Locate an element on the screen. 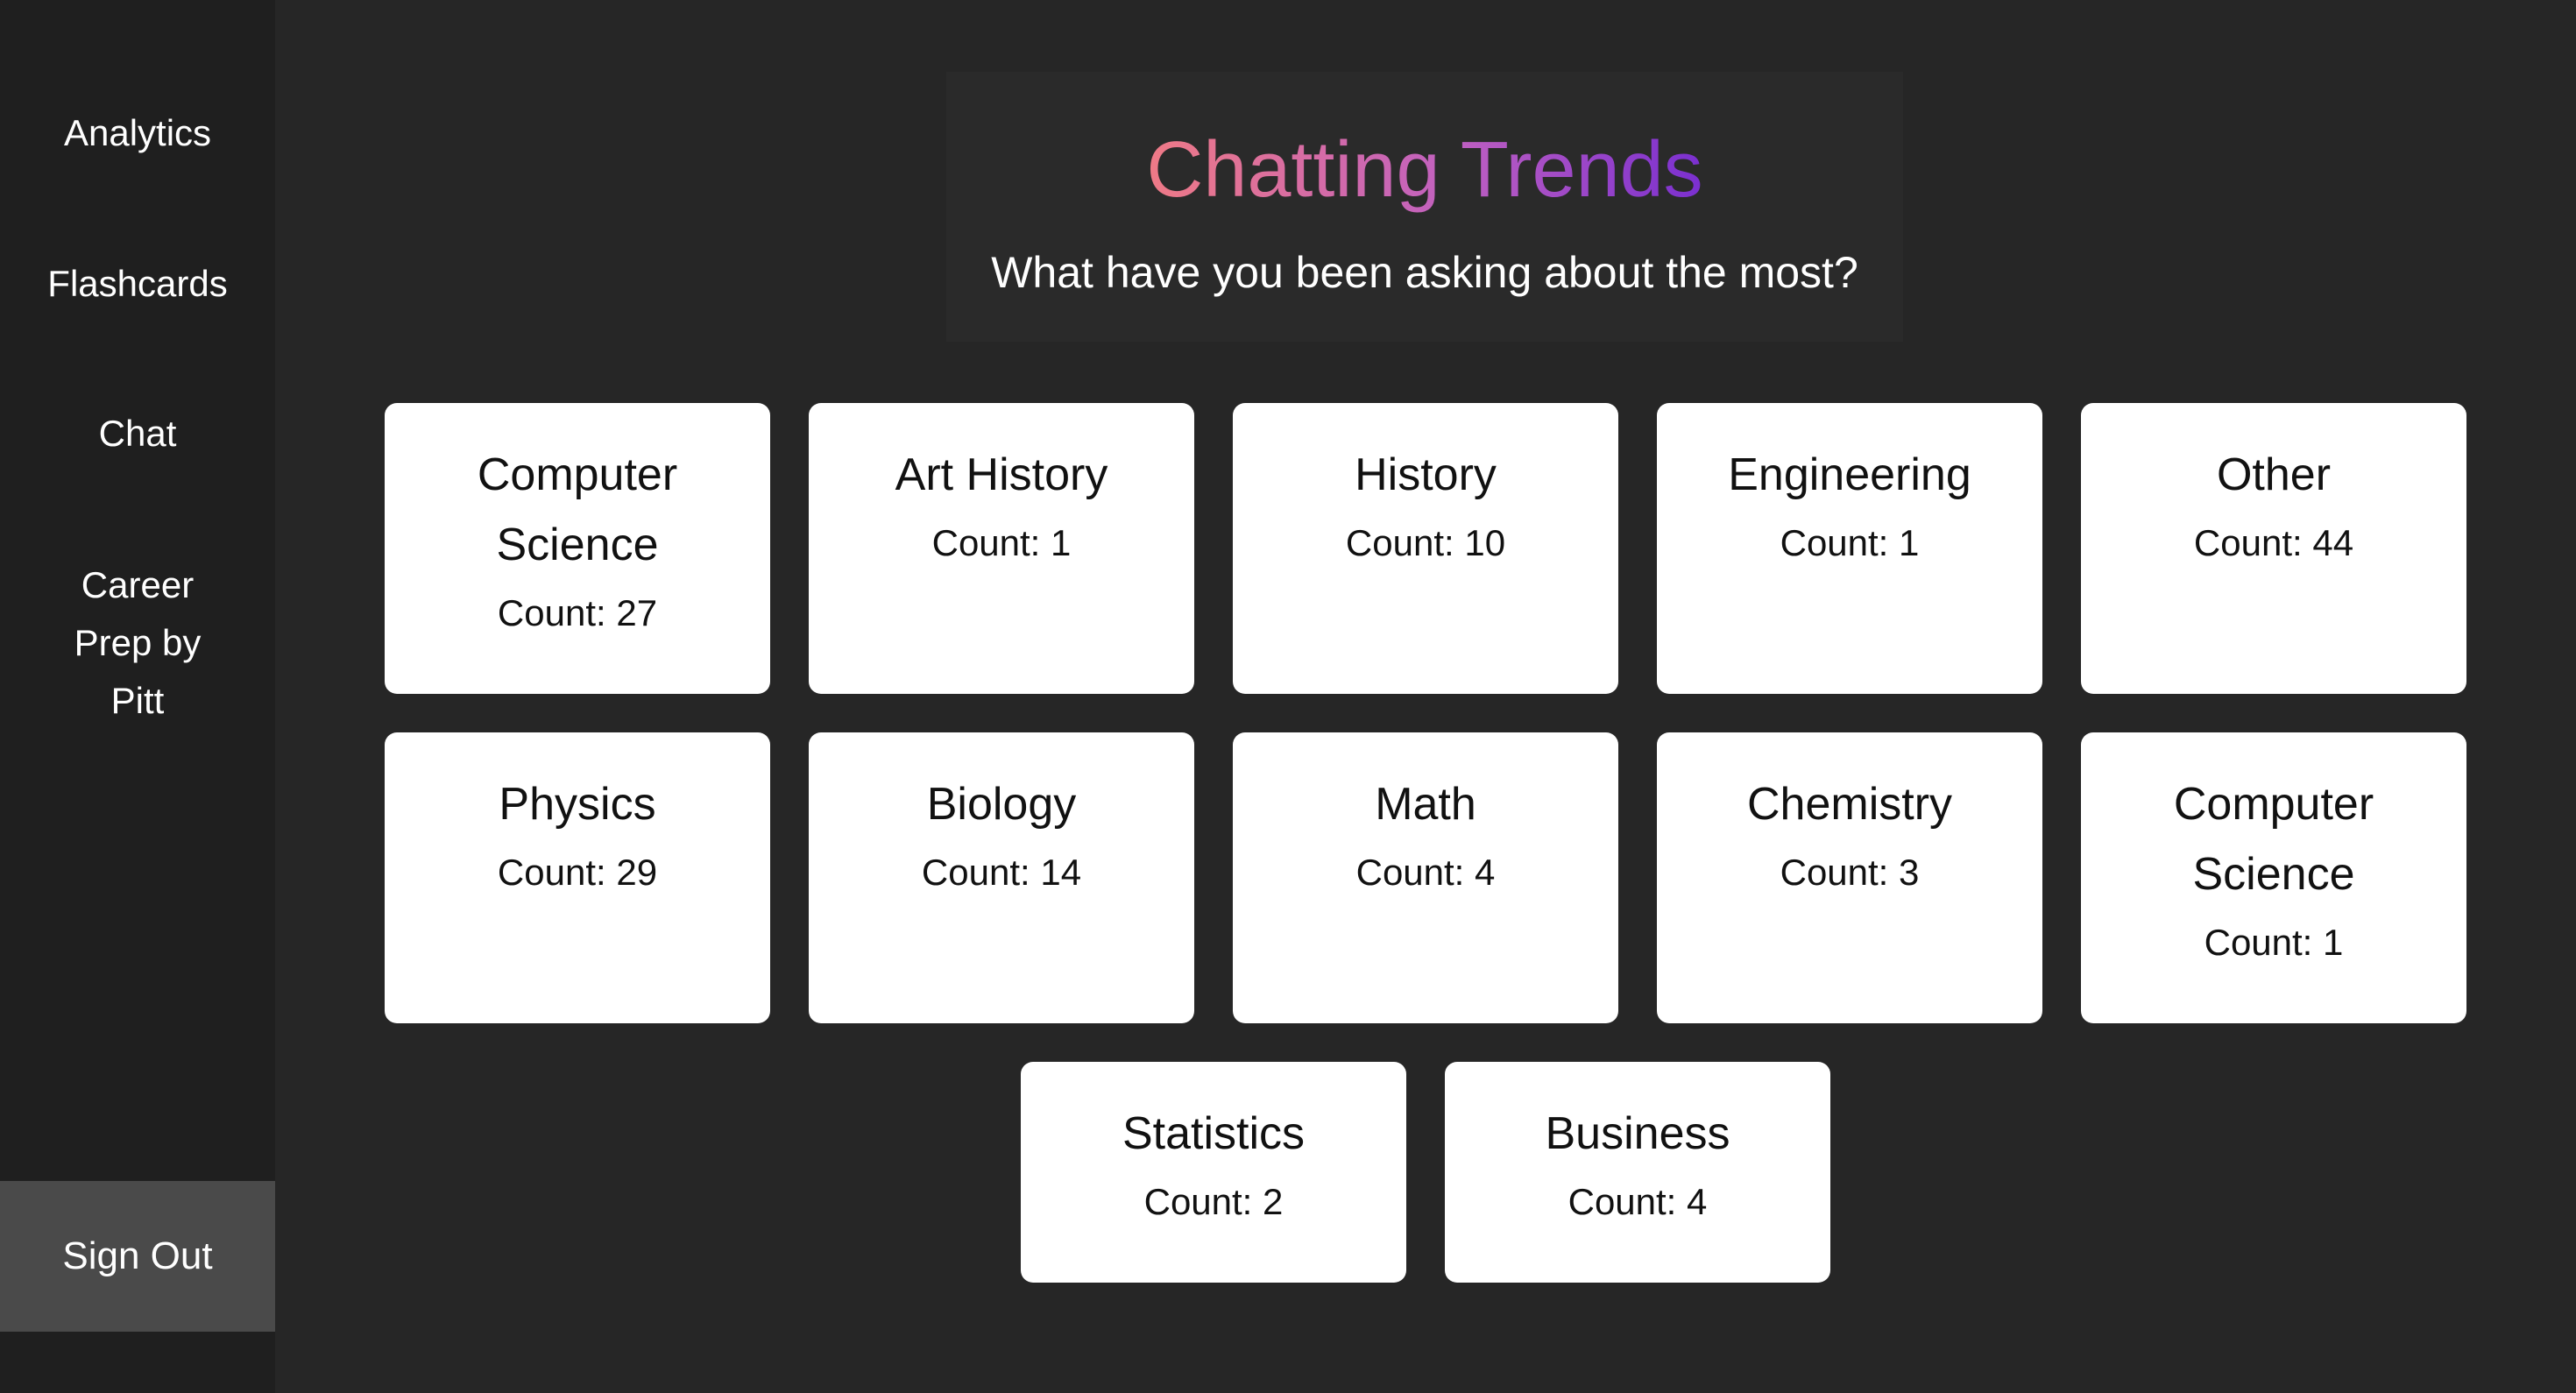  topic-card-other: Other Count: 44 is located at coordinates (2273, 548).